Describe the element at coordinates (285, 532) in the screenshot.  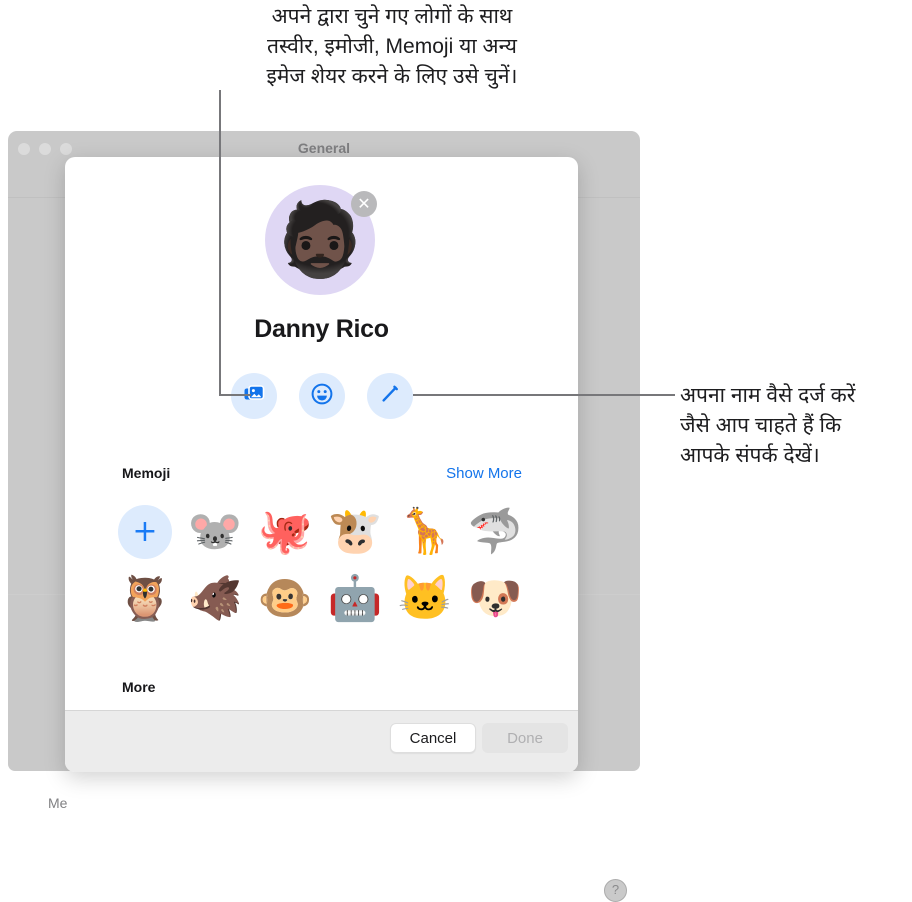
I see `memoji-octopus: 🐙` at that location.